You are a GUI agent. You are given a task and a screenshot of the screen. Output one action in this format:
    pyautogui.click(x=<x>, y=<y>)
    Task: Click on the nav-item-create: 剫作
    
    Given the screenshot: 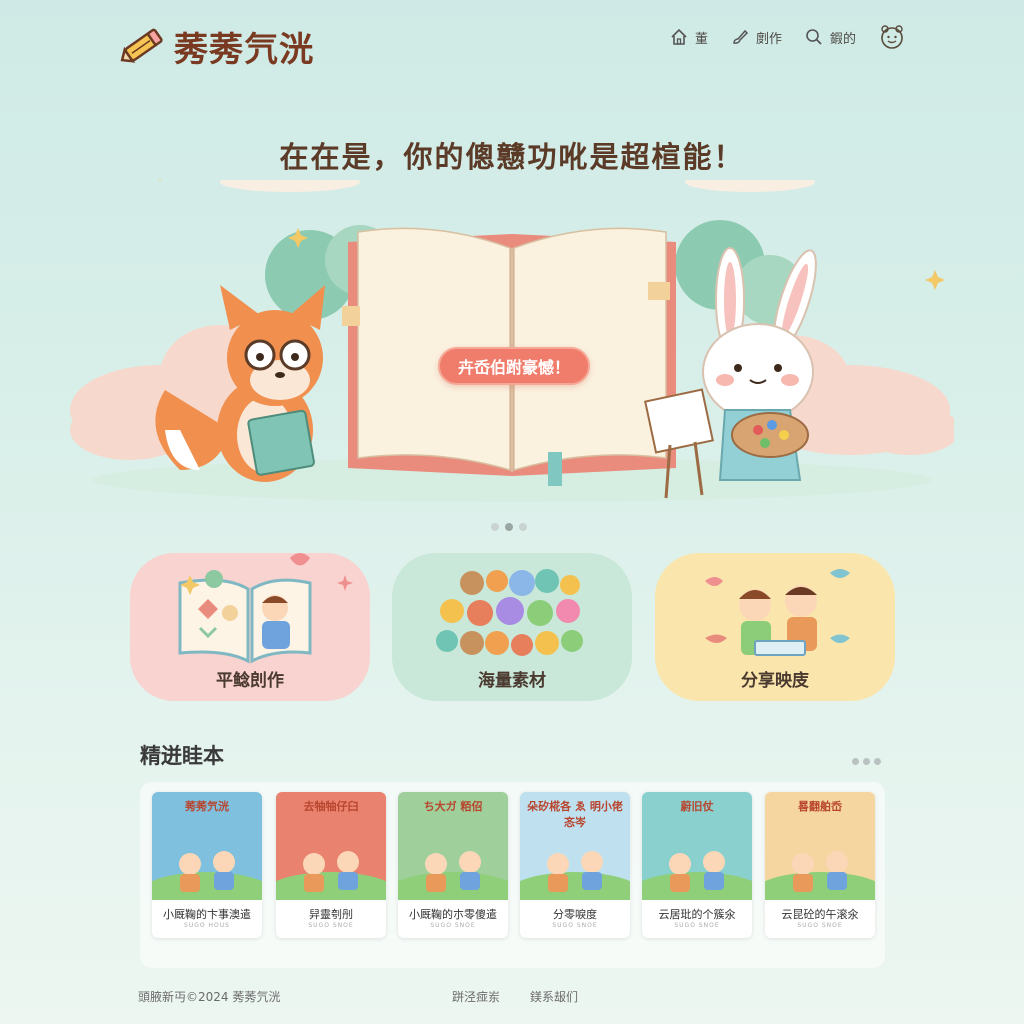 What is the action you would take?
    pyautogui.click(x=756, y=37)
    